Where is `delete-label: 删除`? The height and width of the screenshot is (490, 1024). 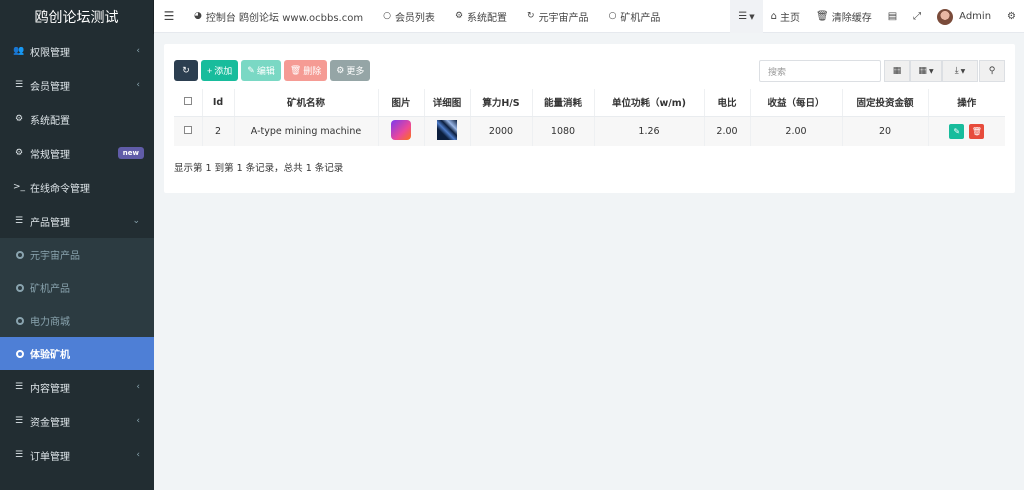
delete-label: 删除 is located at coordinates (312, 71).